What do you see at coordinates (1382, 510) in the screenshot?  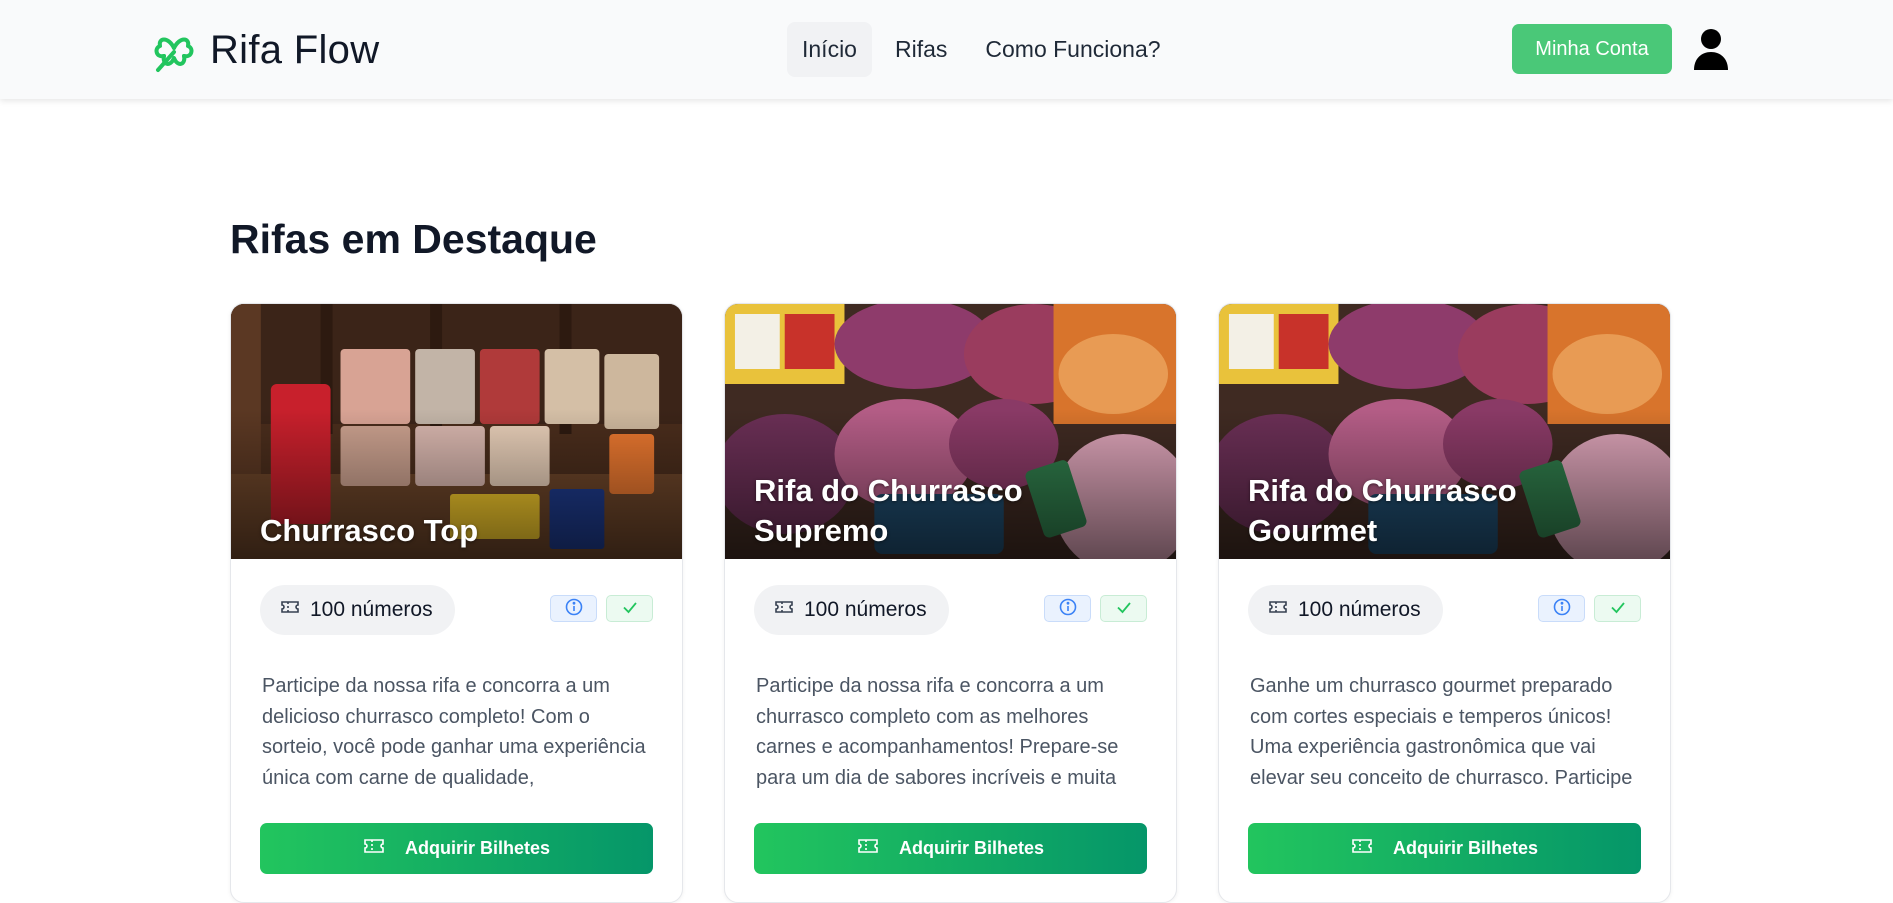 I see `raffle-title: Rifa do Churrasco Gourmet` at bounding box center [1382, 510].